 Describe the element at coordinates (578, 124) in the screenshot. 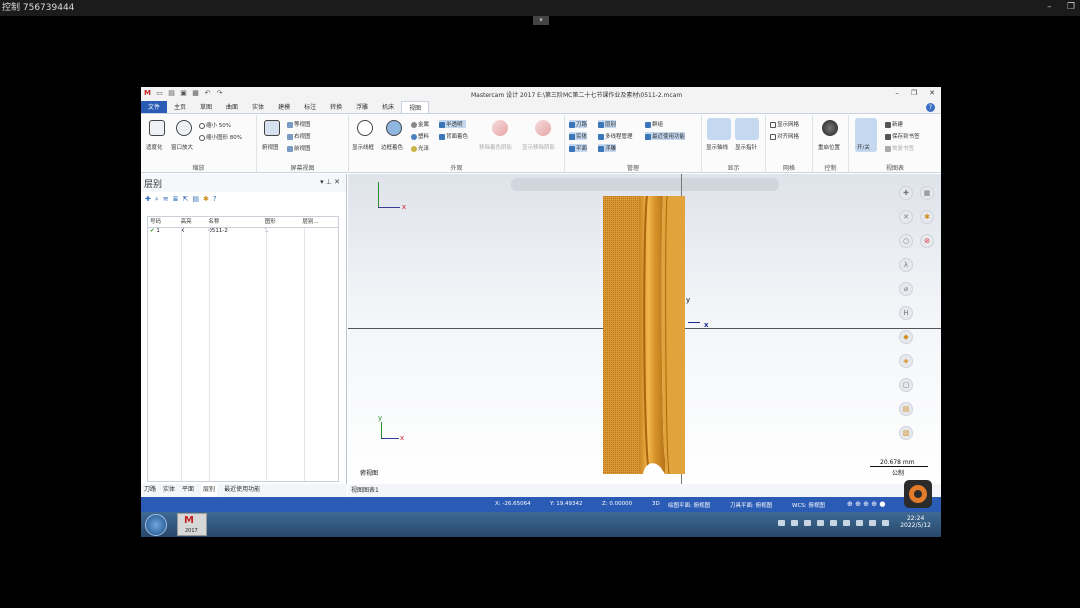

I see `toolpath-manager-toggle: 刀路` at that location.